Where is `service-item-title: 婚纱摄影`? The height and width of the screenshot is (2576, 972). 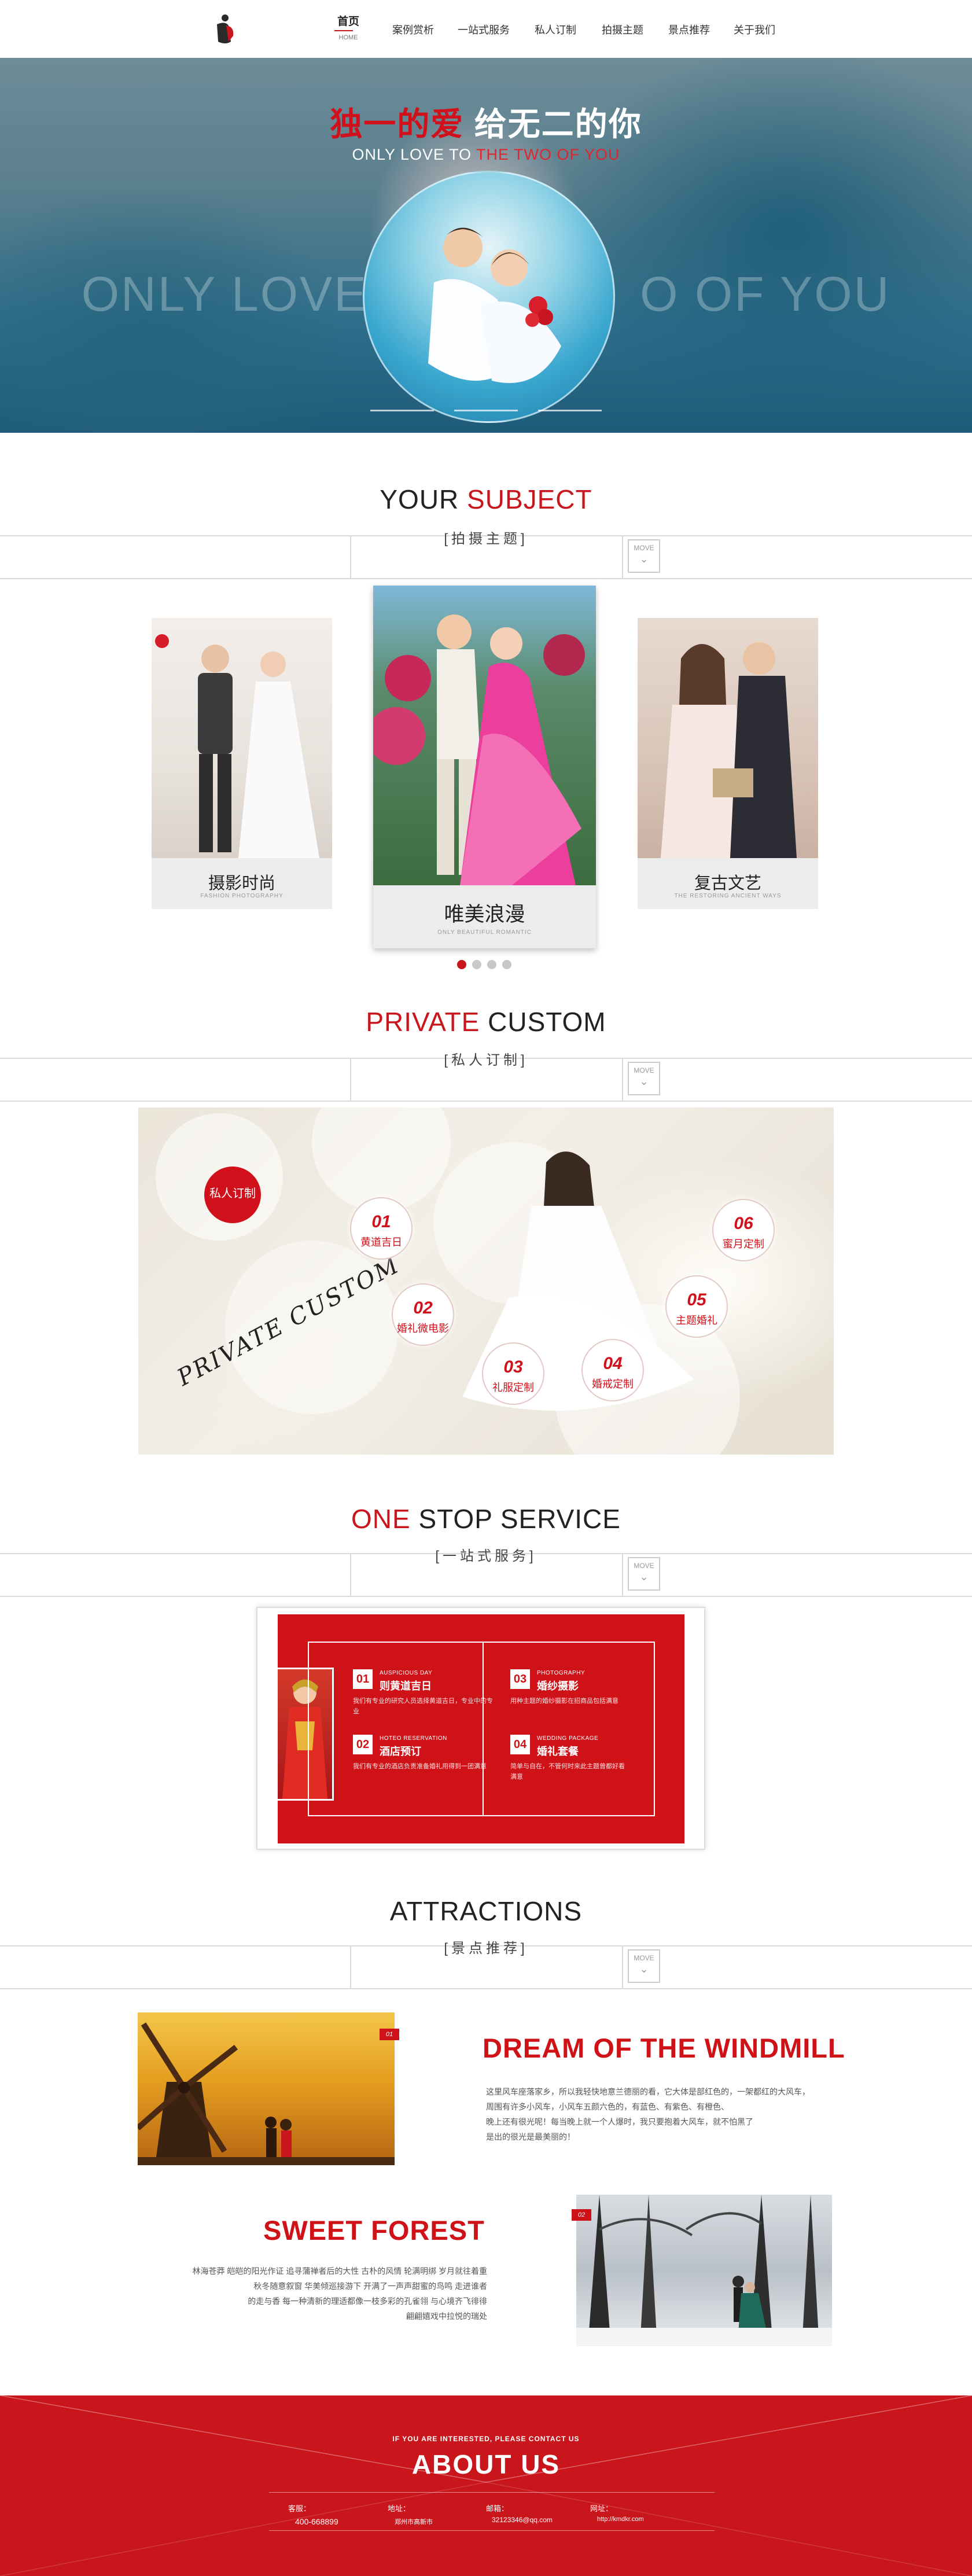 service-item-title: 婚纱摄影 is located at coordinates (558, 1686).